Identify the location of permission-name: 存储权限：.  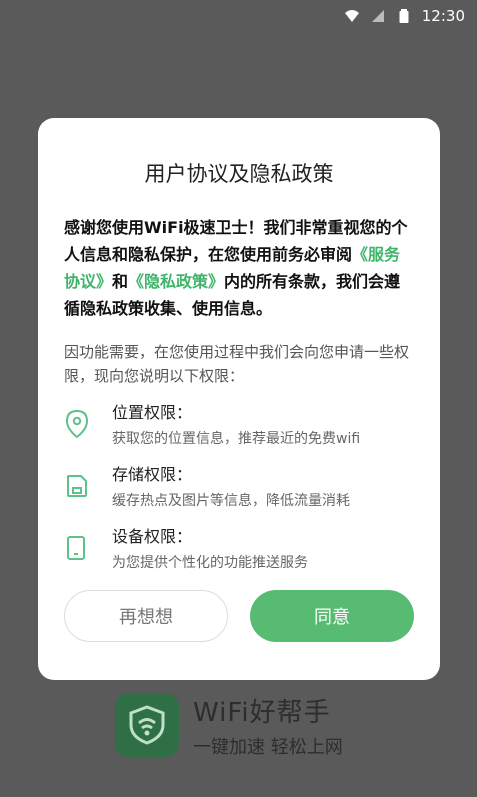
(152, 474).